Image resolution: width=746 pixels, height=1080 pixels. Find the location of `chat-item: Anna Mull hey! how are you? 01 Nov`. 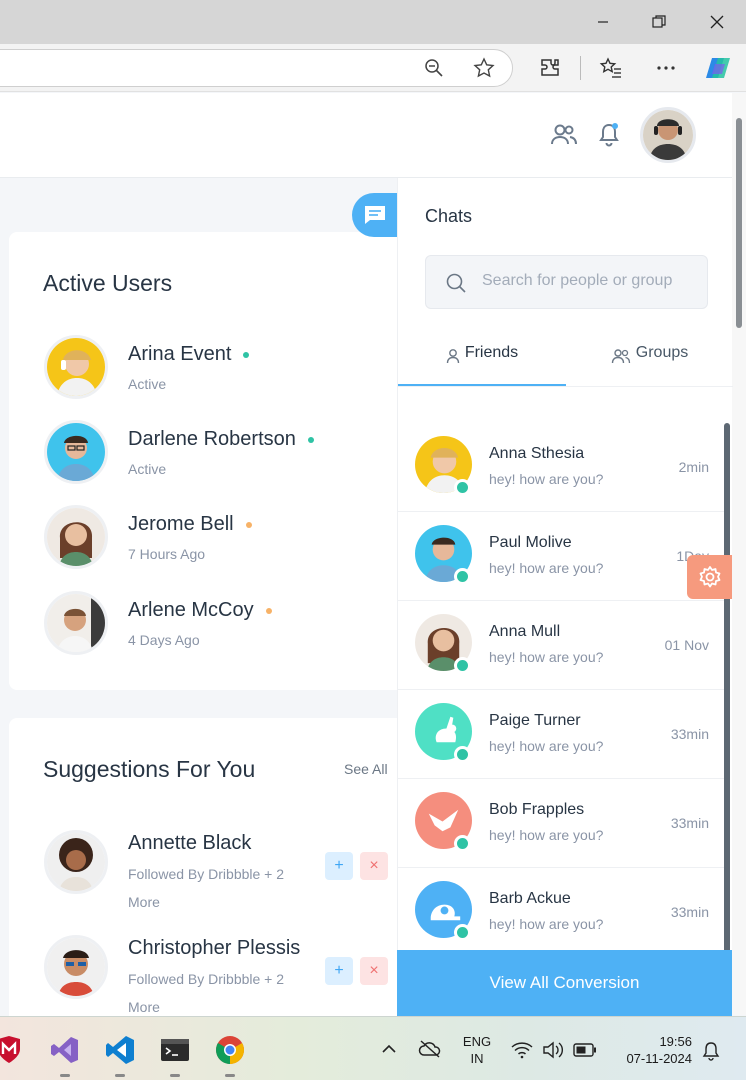

chat-item: Anna Mull hey! how are you? 01 Nov is located at coordinates (561, 645).